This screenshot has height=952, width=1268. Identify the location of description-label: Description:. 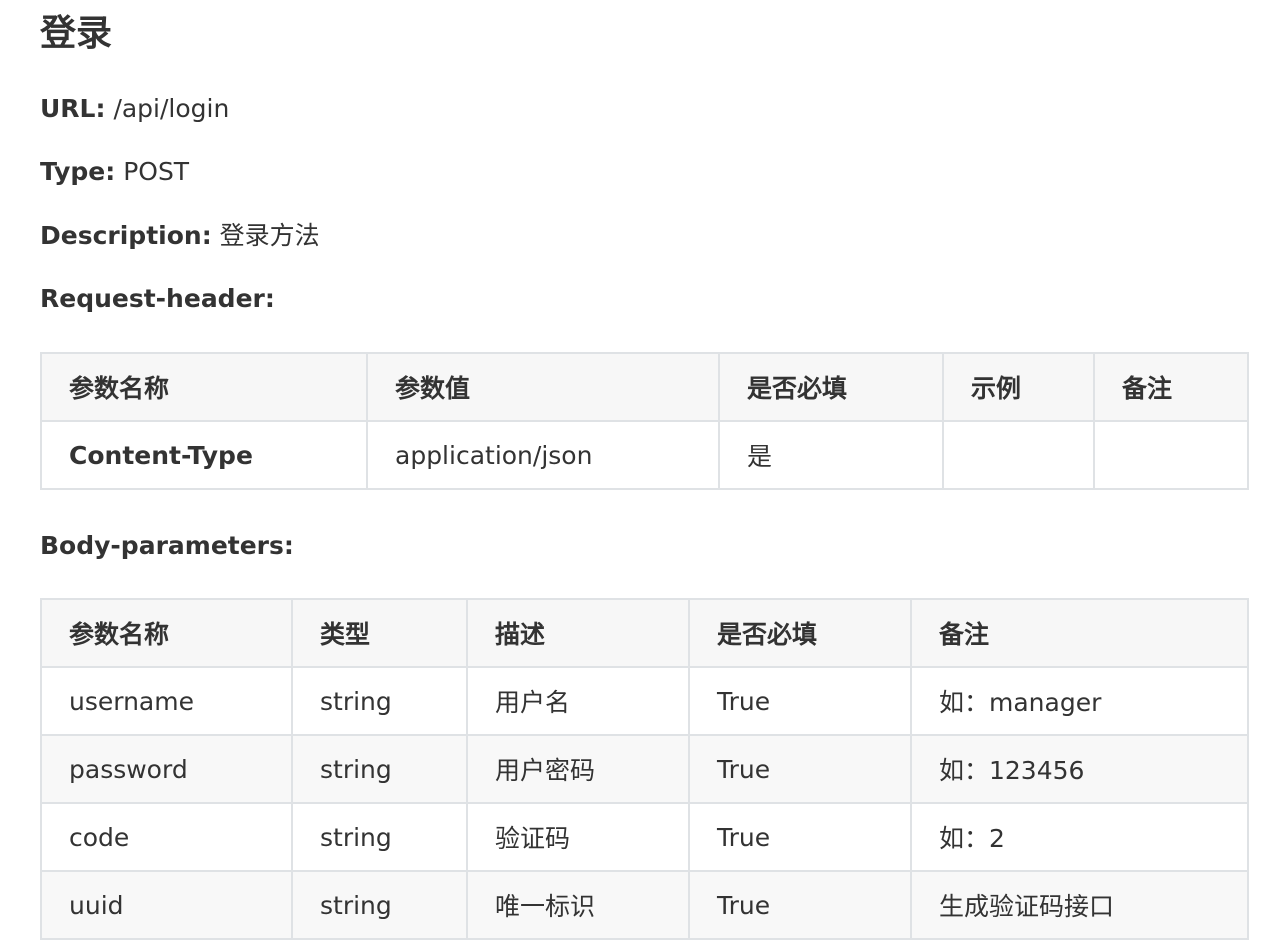
(126, 235).